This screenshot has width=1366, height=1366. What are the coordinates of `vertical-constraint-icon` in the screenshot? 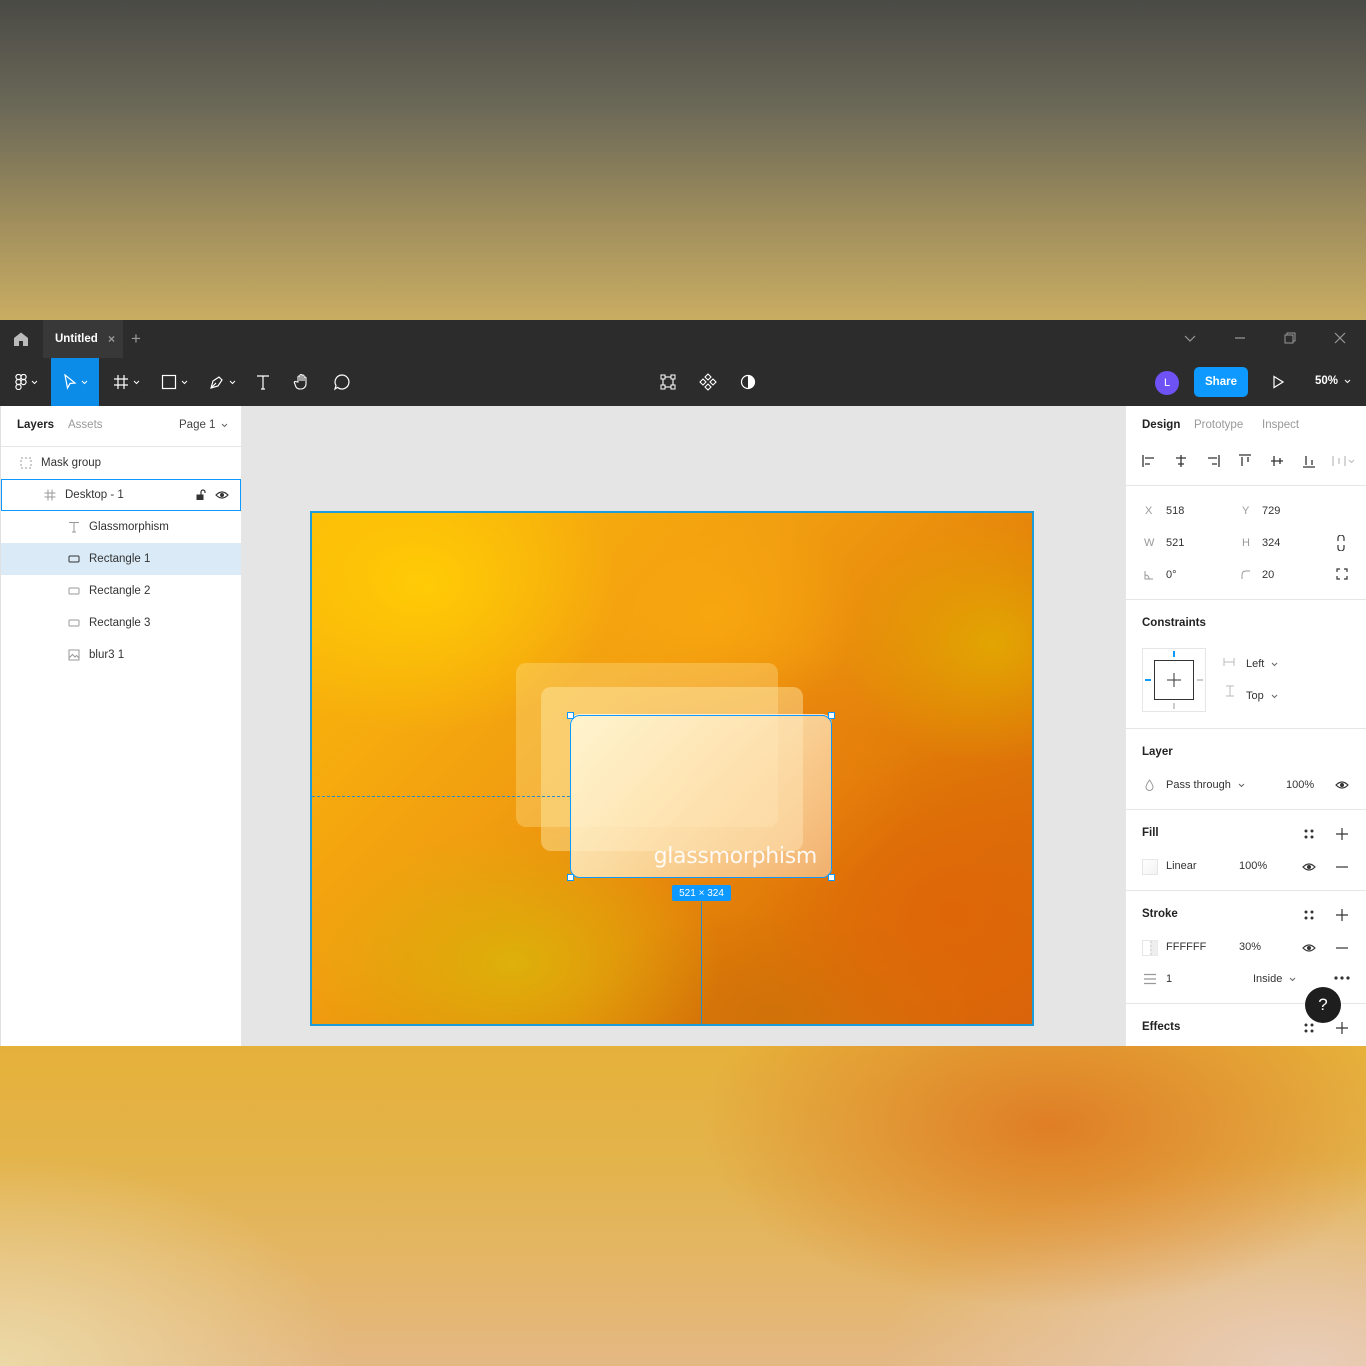 It's located at (1230, 691).